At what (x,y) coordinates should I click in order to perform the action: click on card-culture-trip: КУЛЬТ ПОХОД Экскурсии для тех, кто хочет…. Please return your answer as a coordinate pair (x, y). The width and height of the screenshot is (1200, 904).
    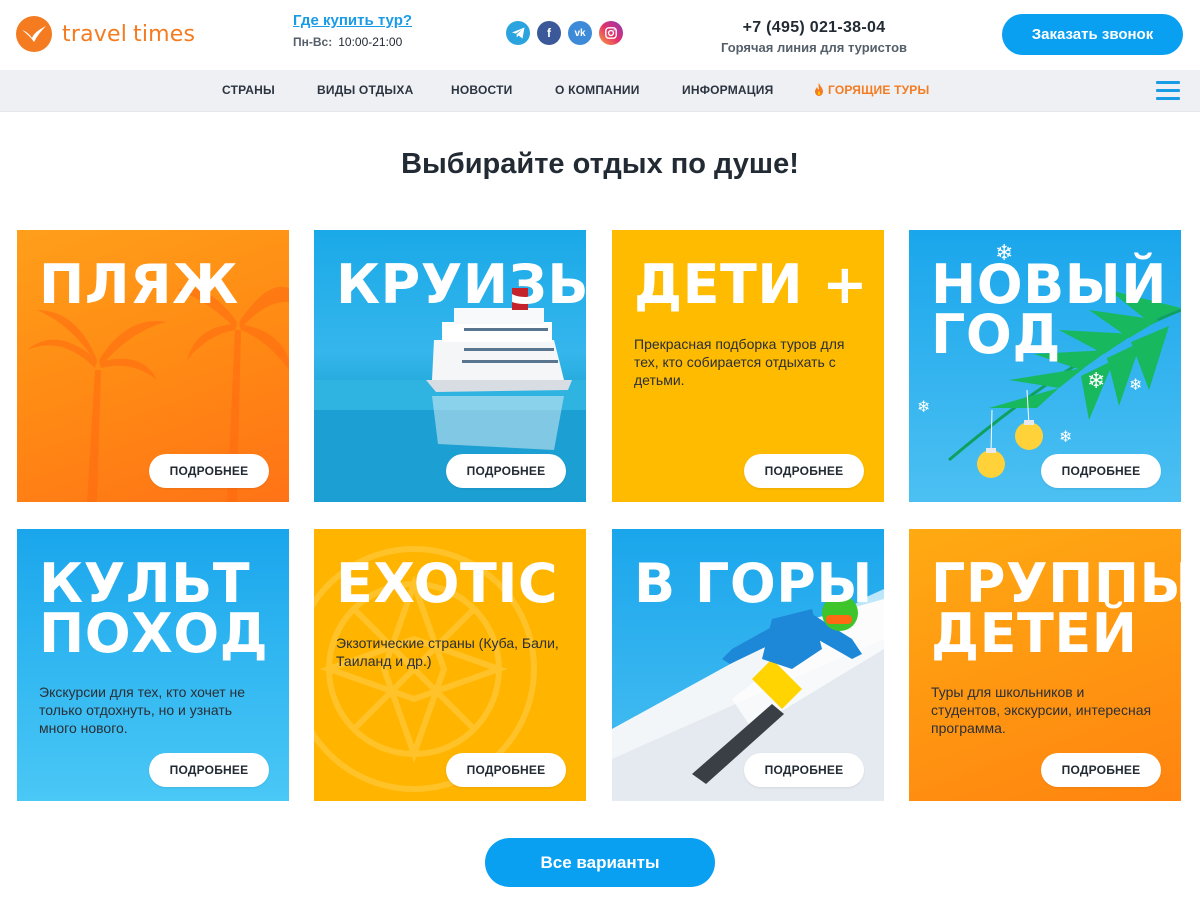
    Looking at the image, I should click on (153, 665).